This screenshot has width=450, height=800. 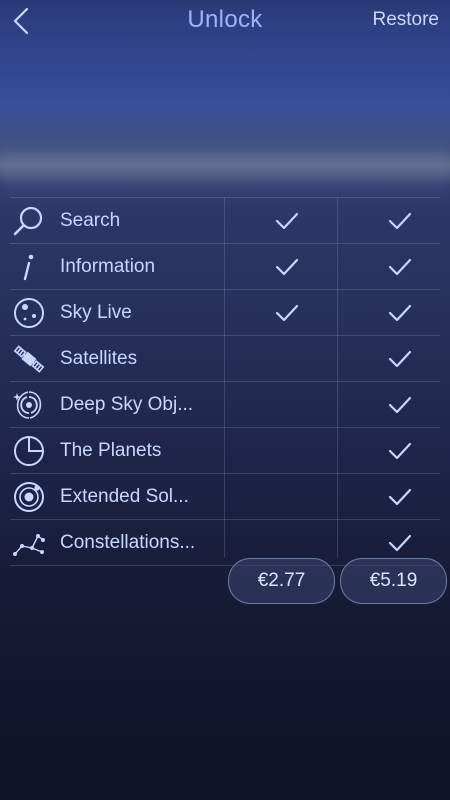 I want to click on feature-label: Sky Live, so click(x=96, y=312).